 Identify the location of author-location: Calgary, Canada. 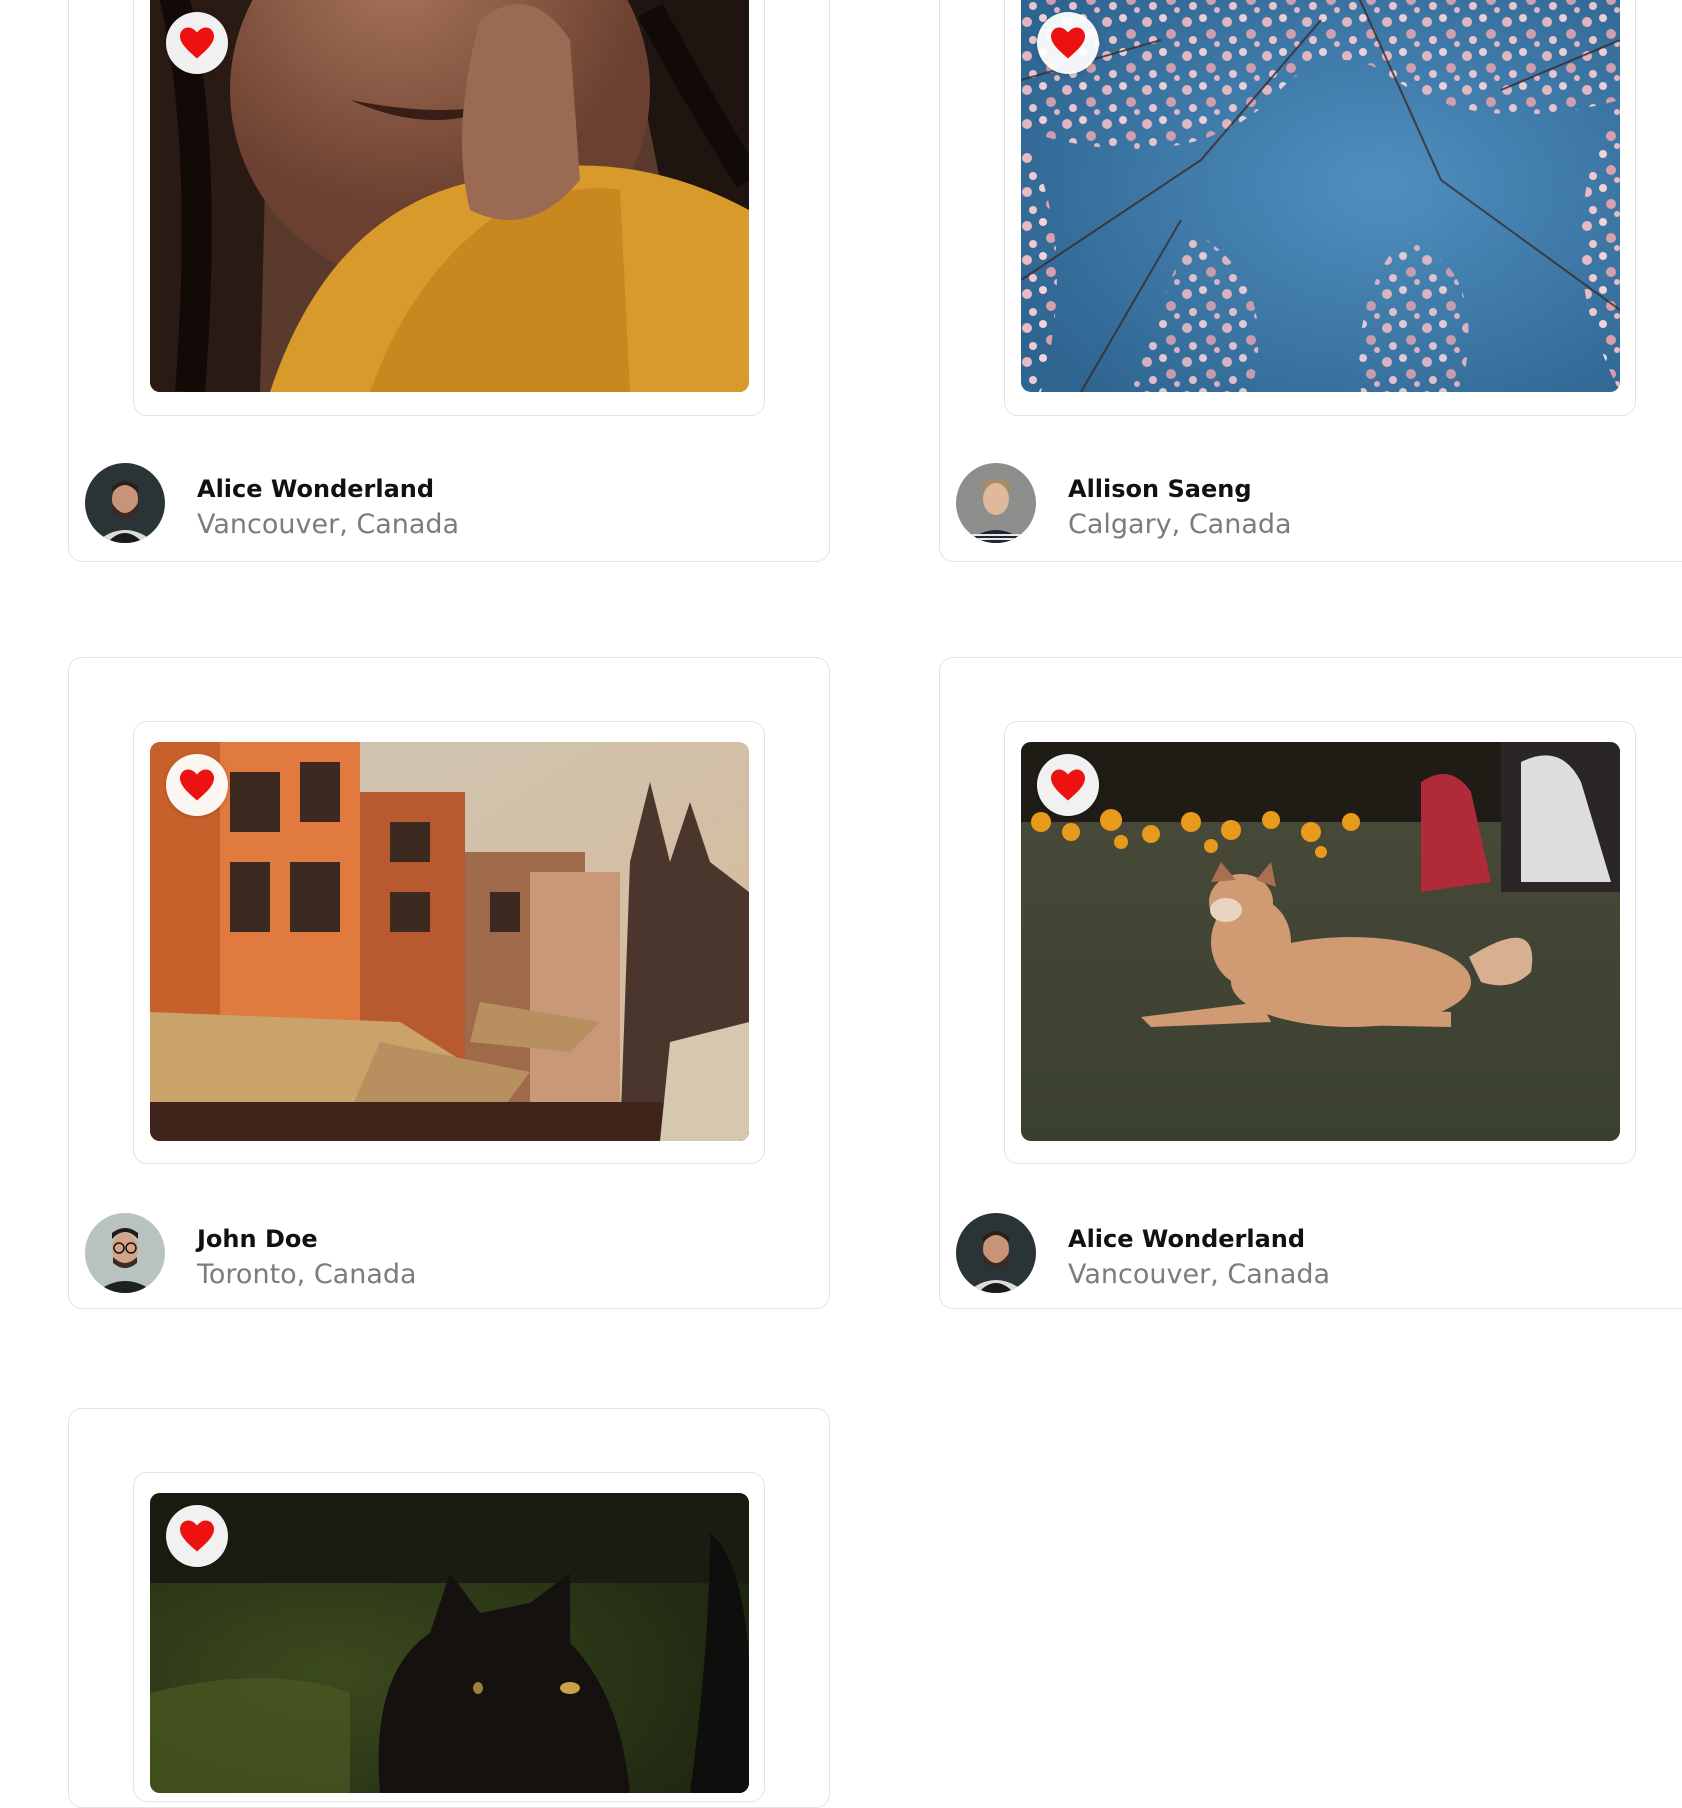
(1180, 524).